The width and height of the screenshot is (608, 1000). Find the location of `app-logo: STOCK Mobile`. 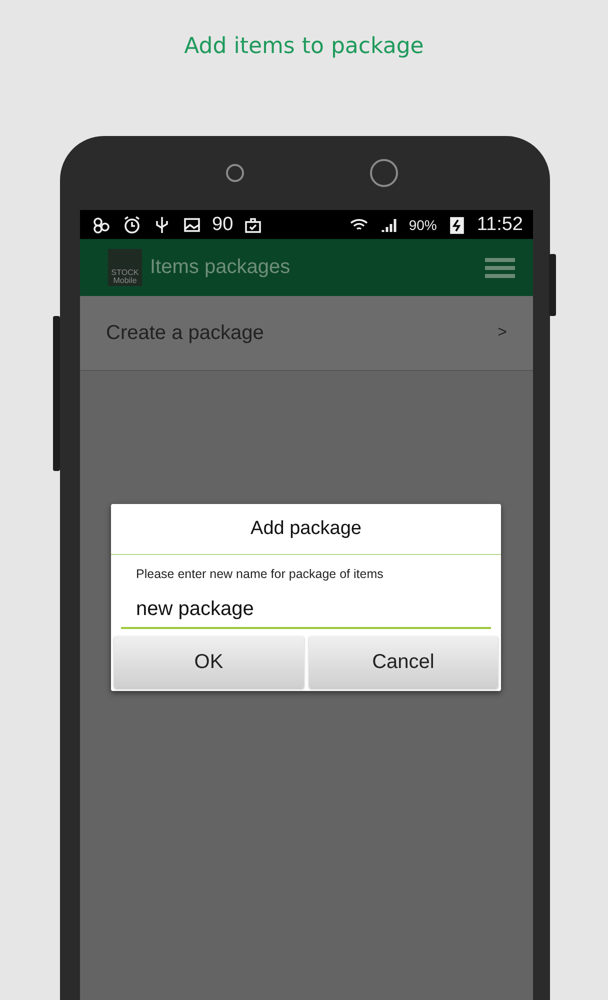

app-logo: STOCK Mobile is located at coordinates (125, 267).